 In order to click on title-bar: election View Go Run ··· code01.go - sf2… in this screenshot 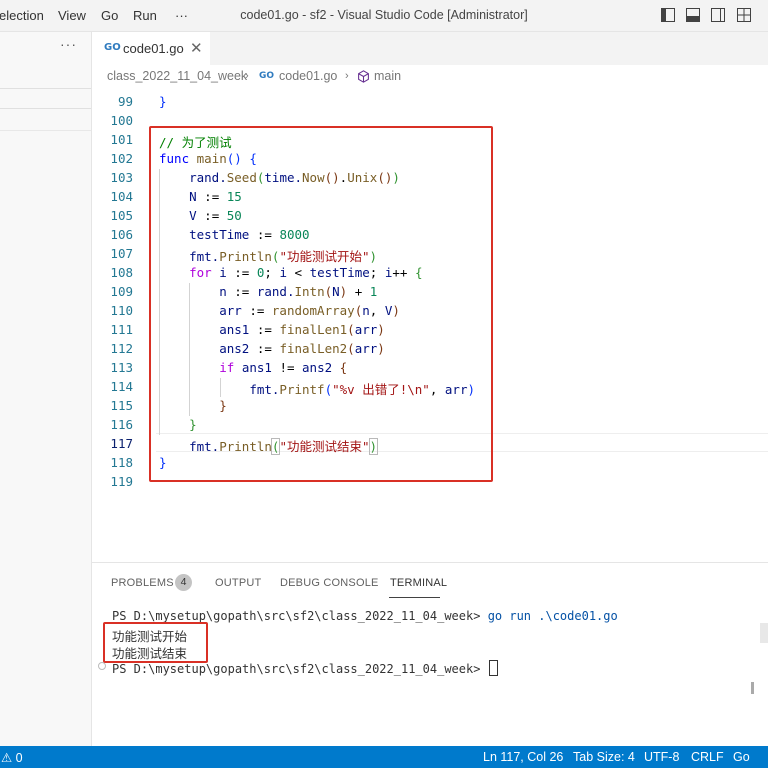, I will do `click(384, 16)`.